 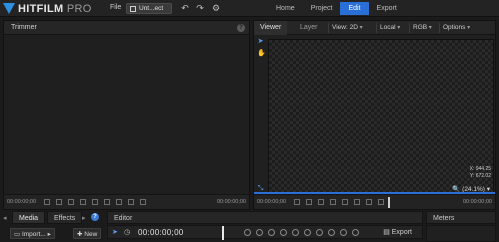 What do you see at coordinates (477, 202) in the screenshot?
I see `viewer-timecode-out: 00:00:00;00` at bounding box center [477, 202].